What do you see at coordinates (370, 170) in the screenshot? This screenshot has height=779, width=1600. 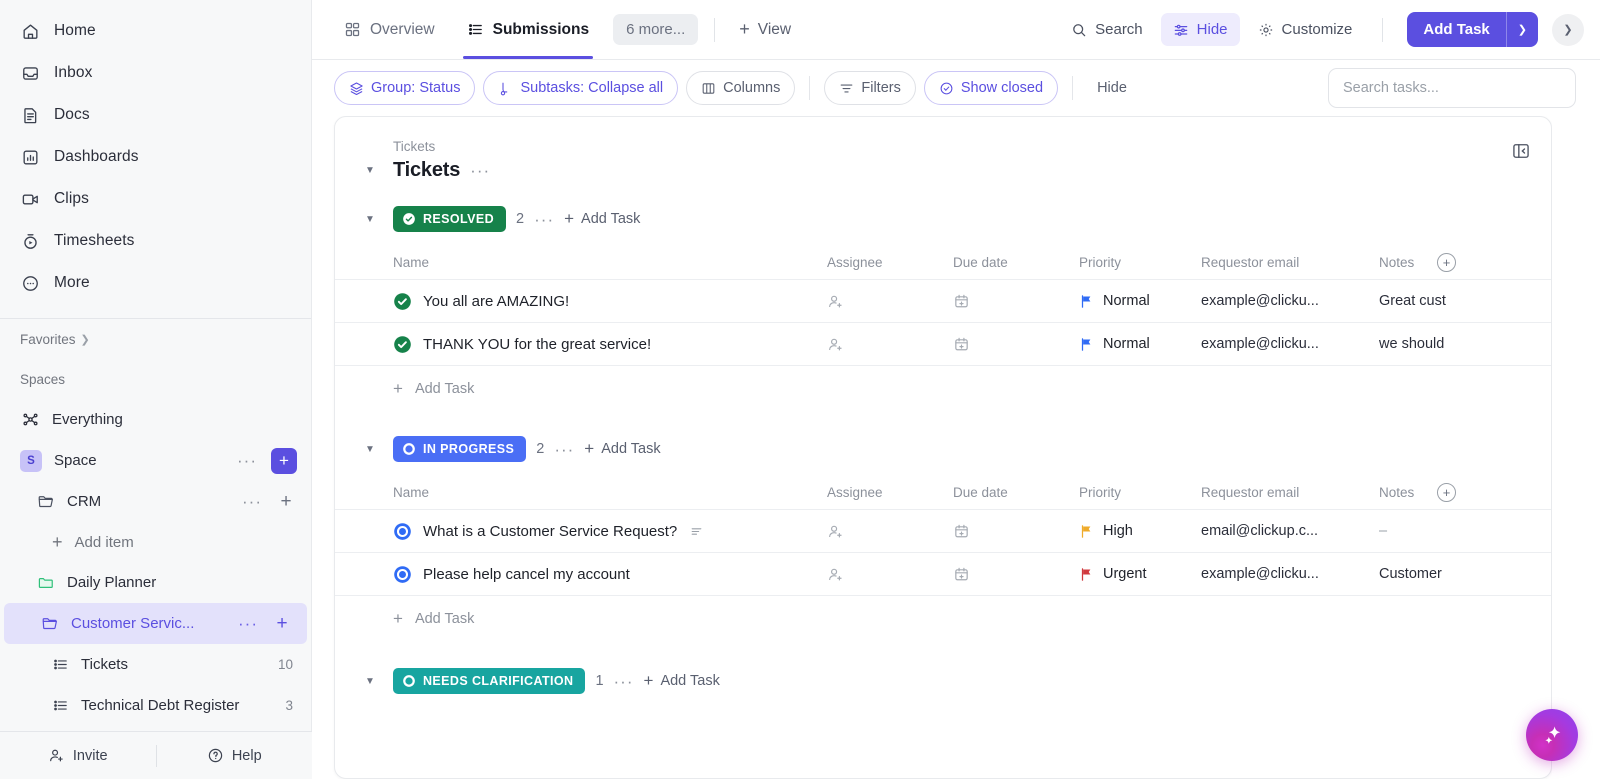 I see `collapse-list-caret-icon: ▼` at bounding box center [370, 170].